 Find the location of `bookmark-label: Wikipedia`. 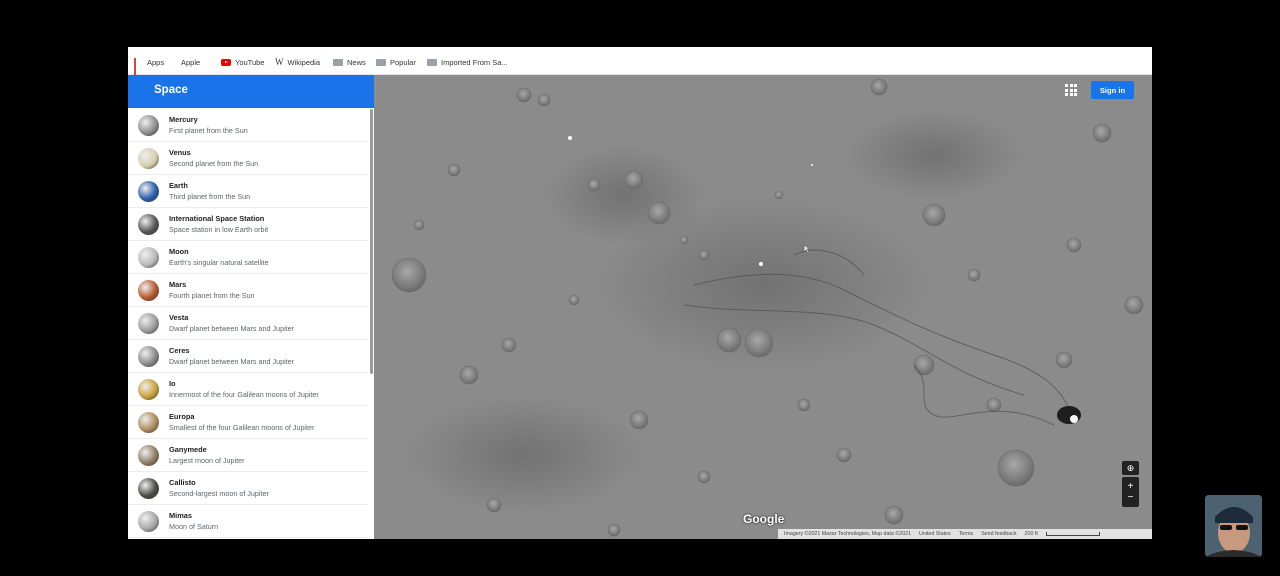

bookmark-label: Wikipedia is located at coordinates (304, 62).